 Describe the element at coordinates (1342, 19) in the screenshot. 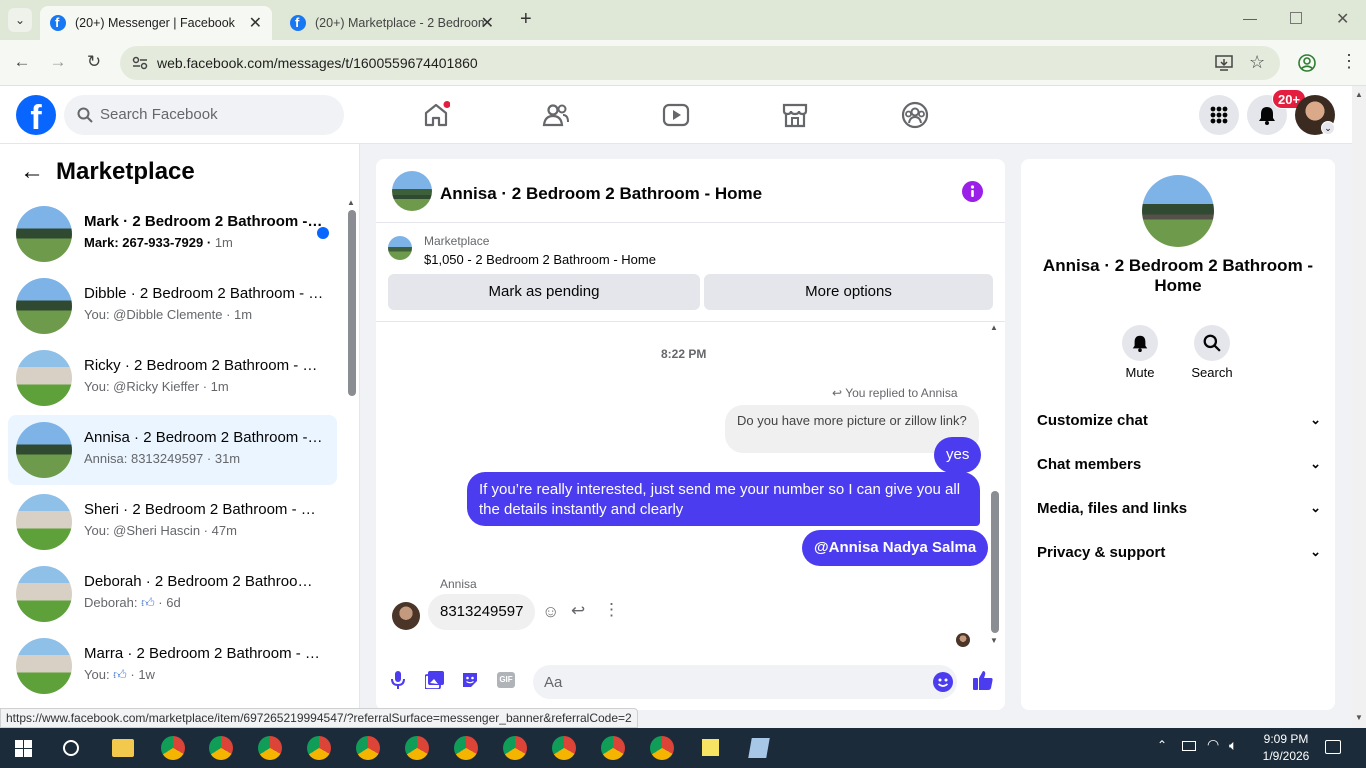

I see `close-window-icon: ✕` at that location.